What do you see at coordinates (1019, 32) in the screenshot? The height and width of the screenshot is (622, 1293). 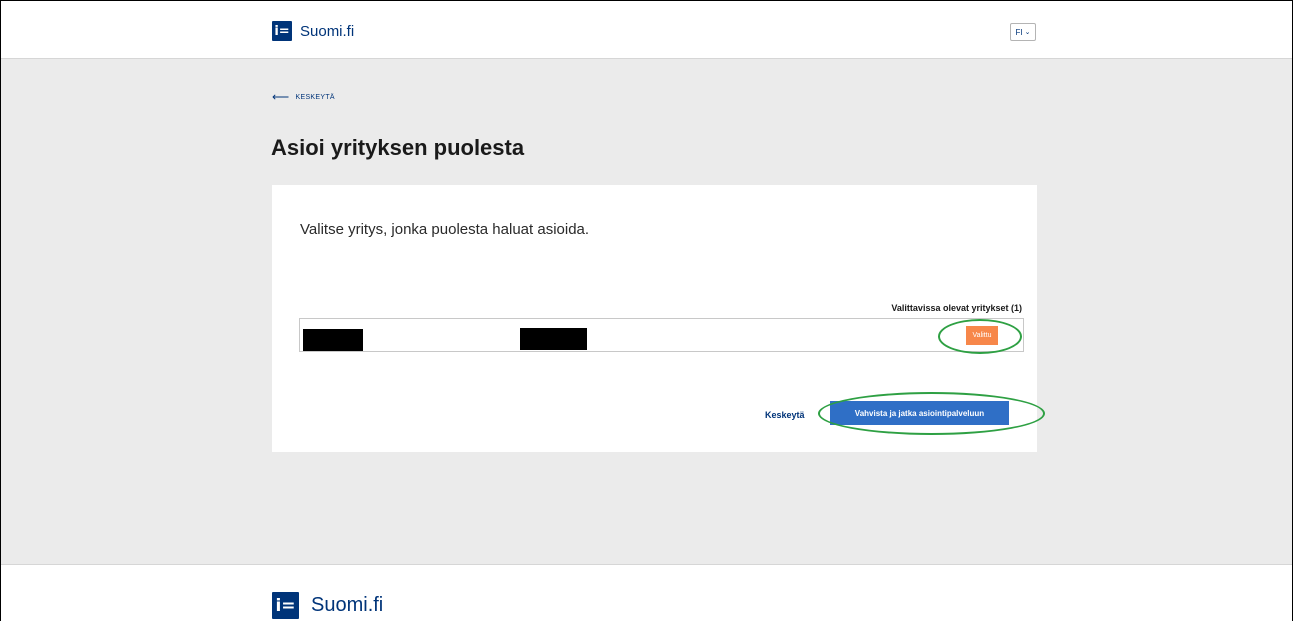 I see `language-code: FI` at bounding box center [1019, 32].